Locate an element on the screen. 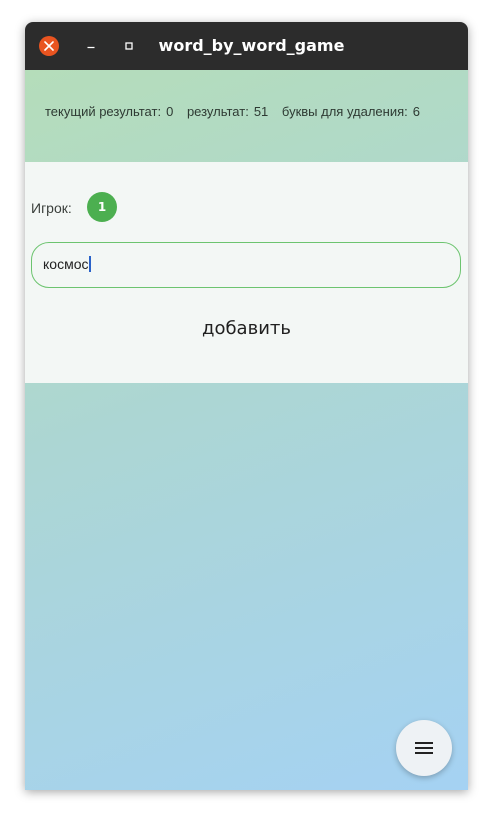 The width and height of the screenshot is (494, 819). title-bar: word_by_word_game is located at coordinates (246, 46).